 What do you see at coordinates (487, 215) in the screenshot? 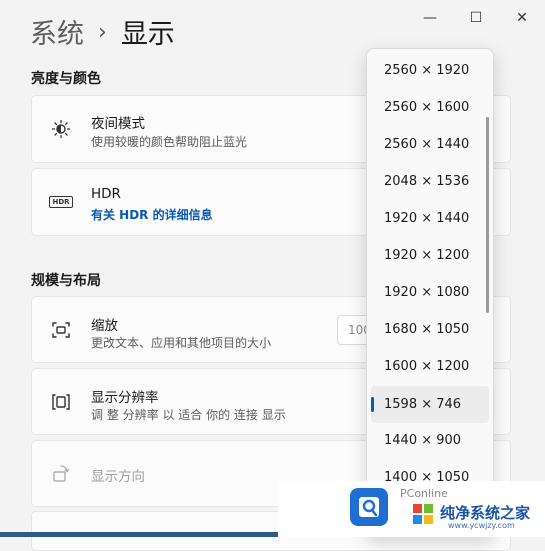
I see `dropdown-scrollbar` at bounding box center [487, 215].